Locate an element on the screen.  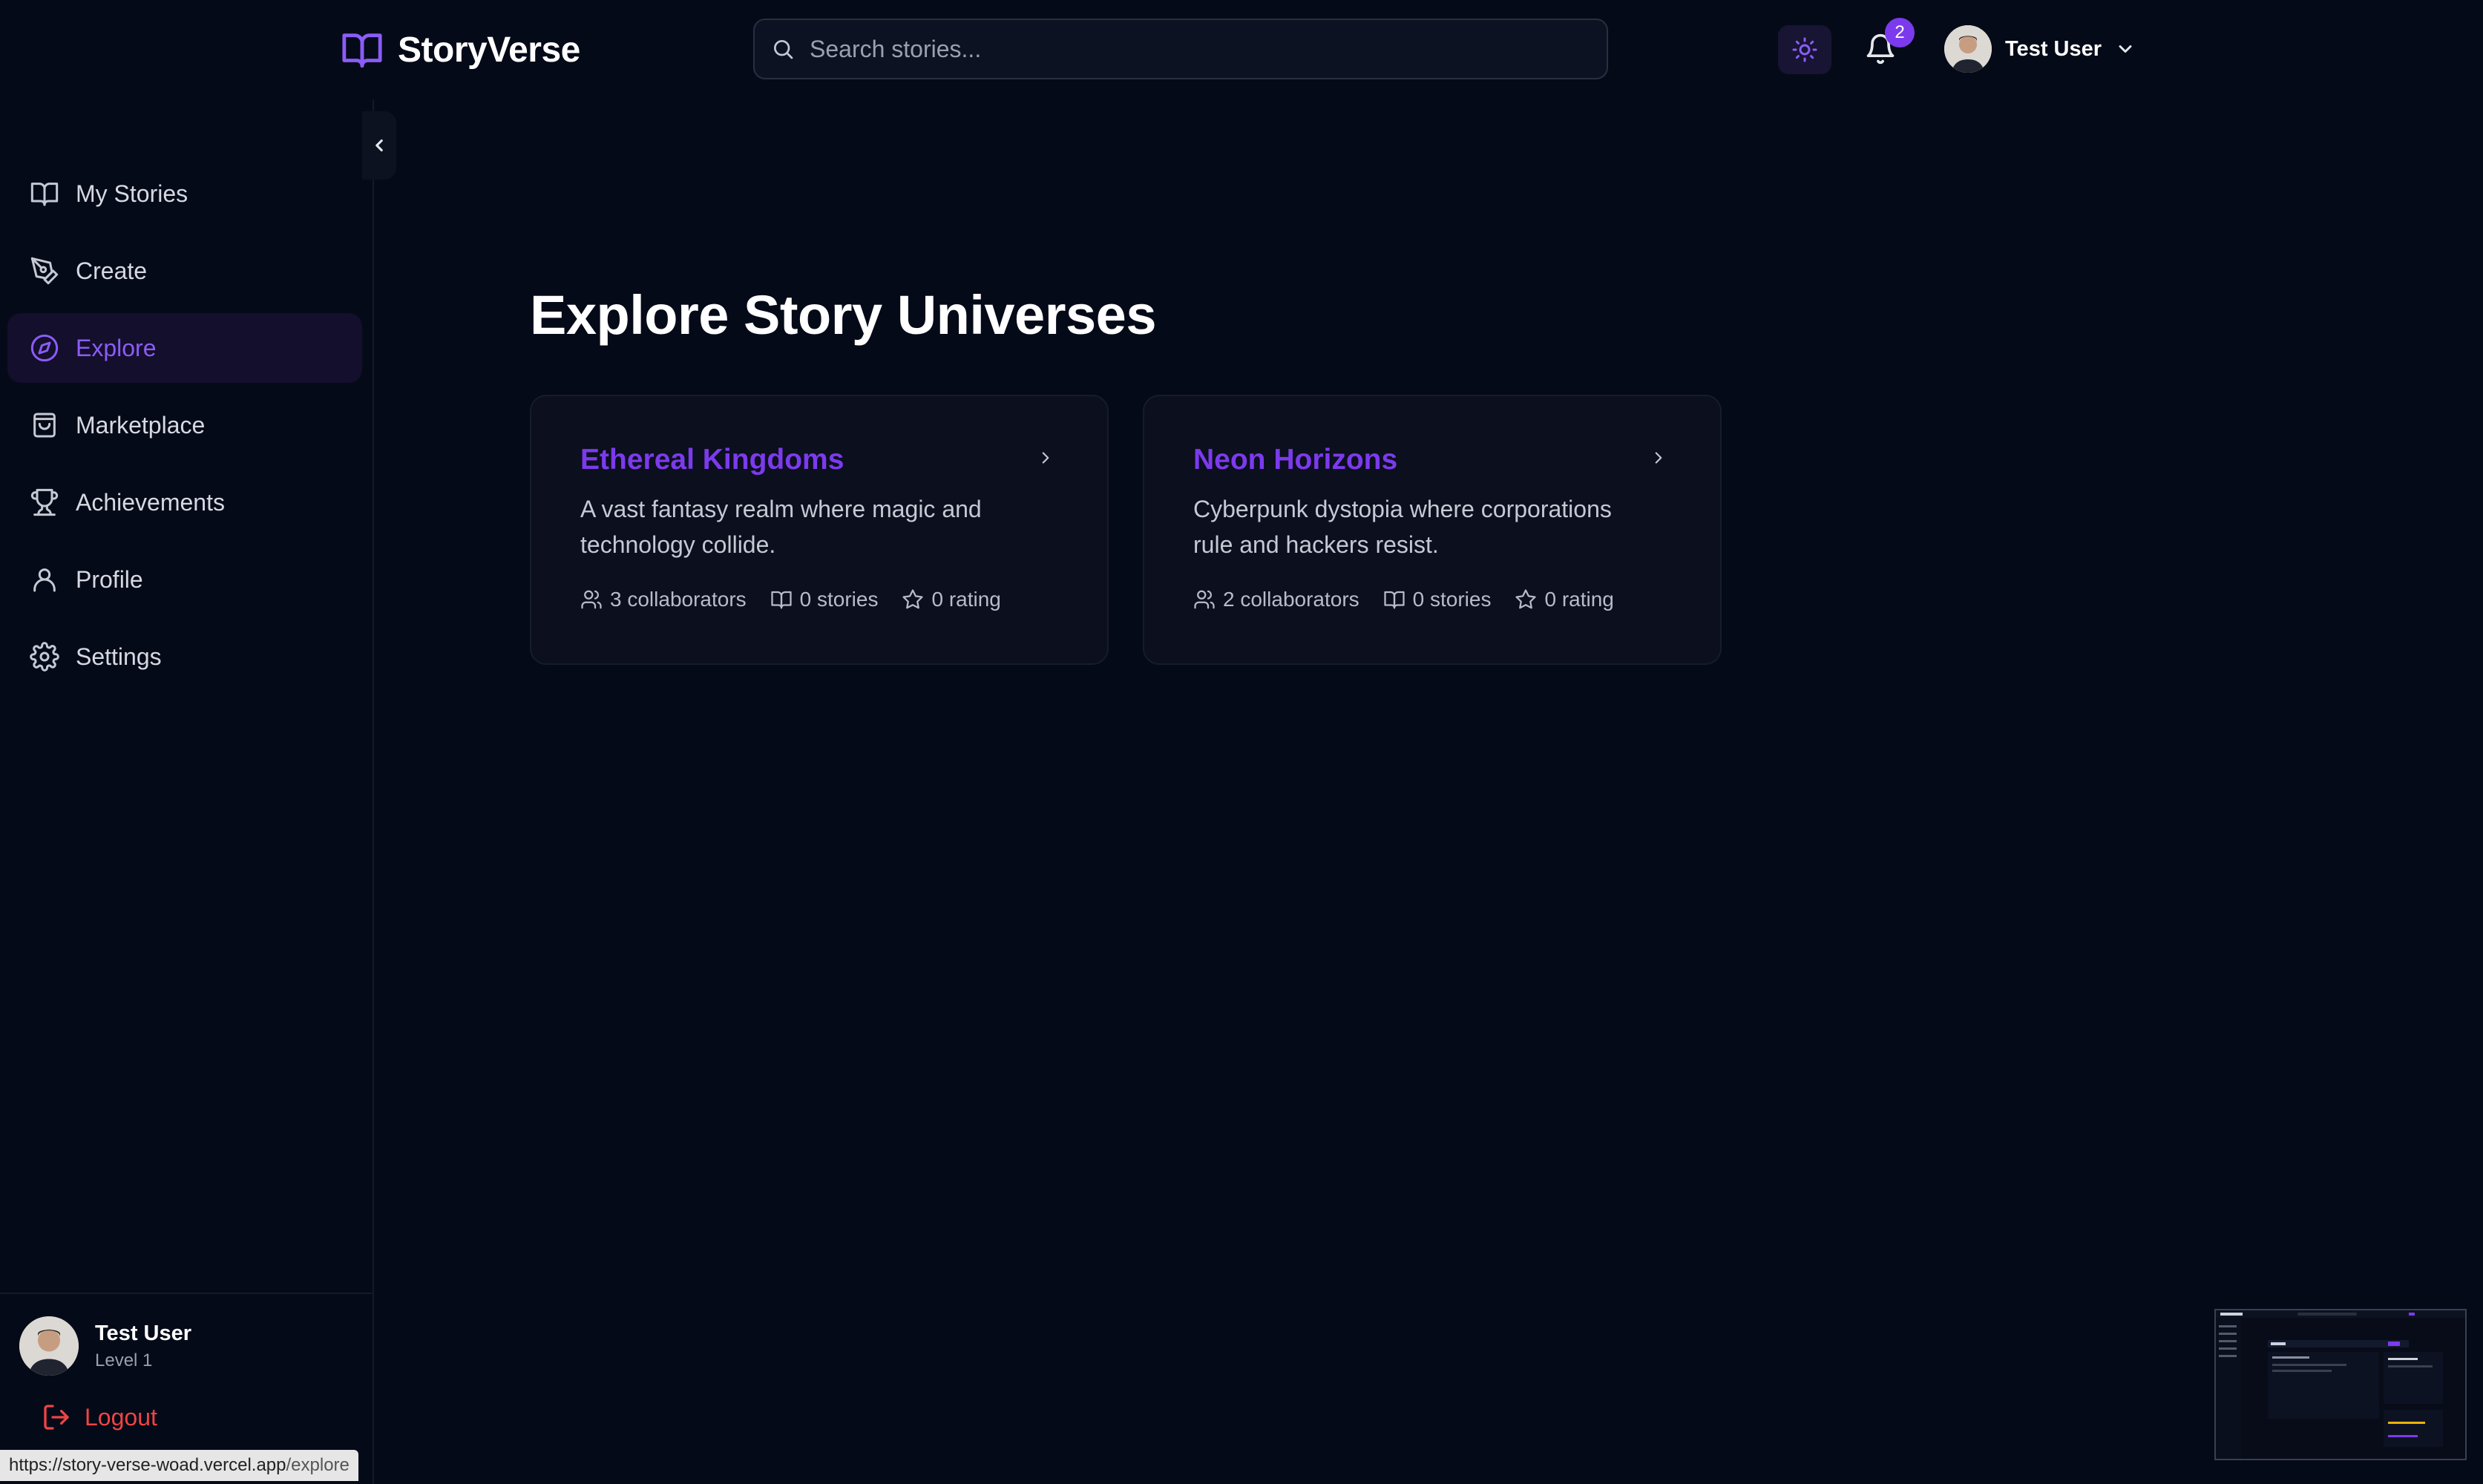
theme-toggle-button is located at coordinates (1805, 49).